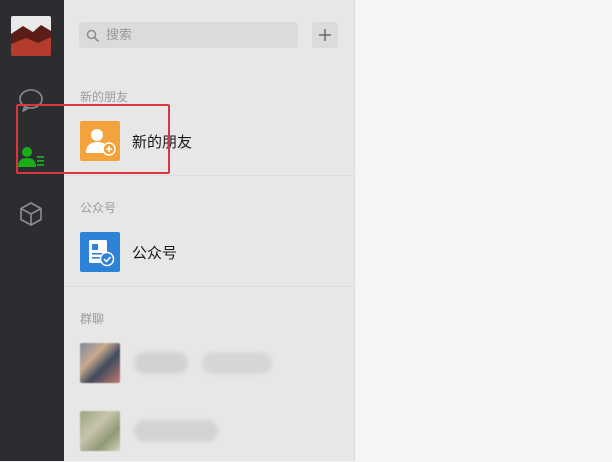 The width and height of the screenshot is (612, 462). What do you see at coordinates (31, 36) in the screenshot?
I see `user-avatar` at bounding box center [31, 36].